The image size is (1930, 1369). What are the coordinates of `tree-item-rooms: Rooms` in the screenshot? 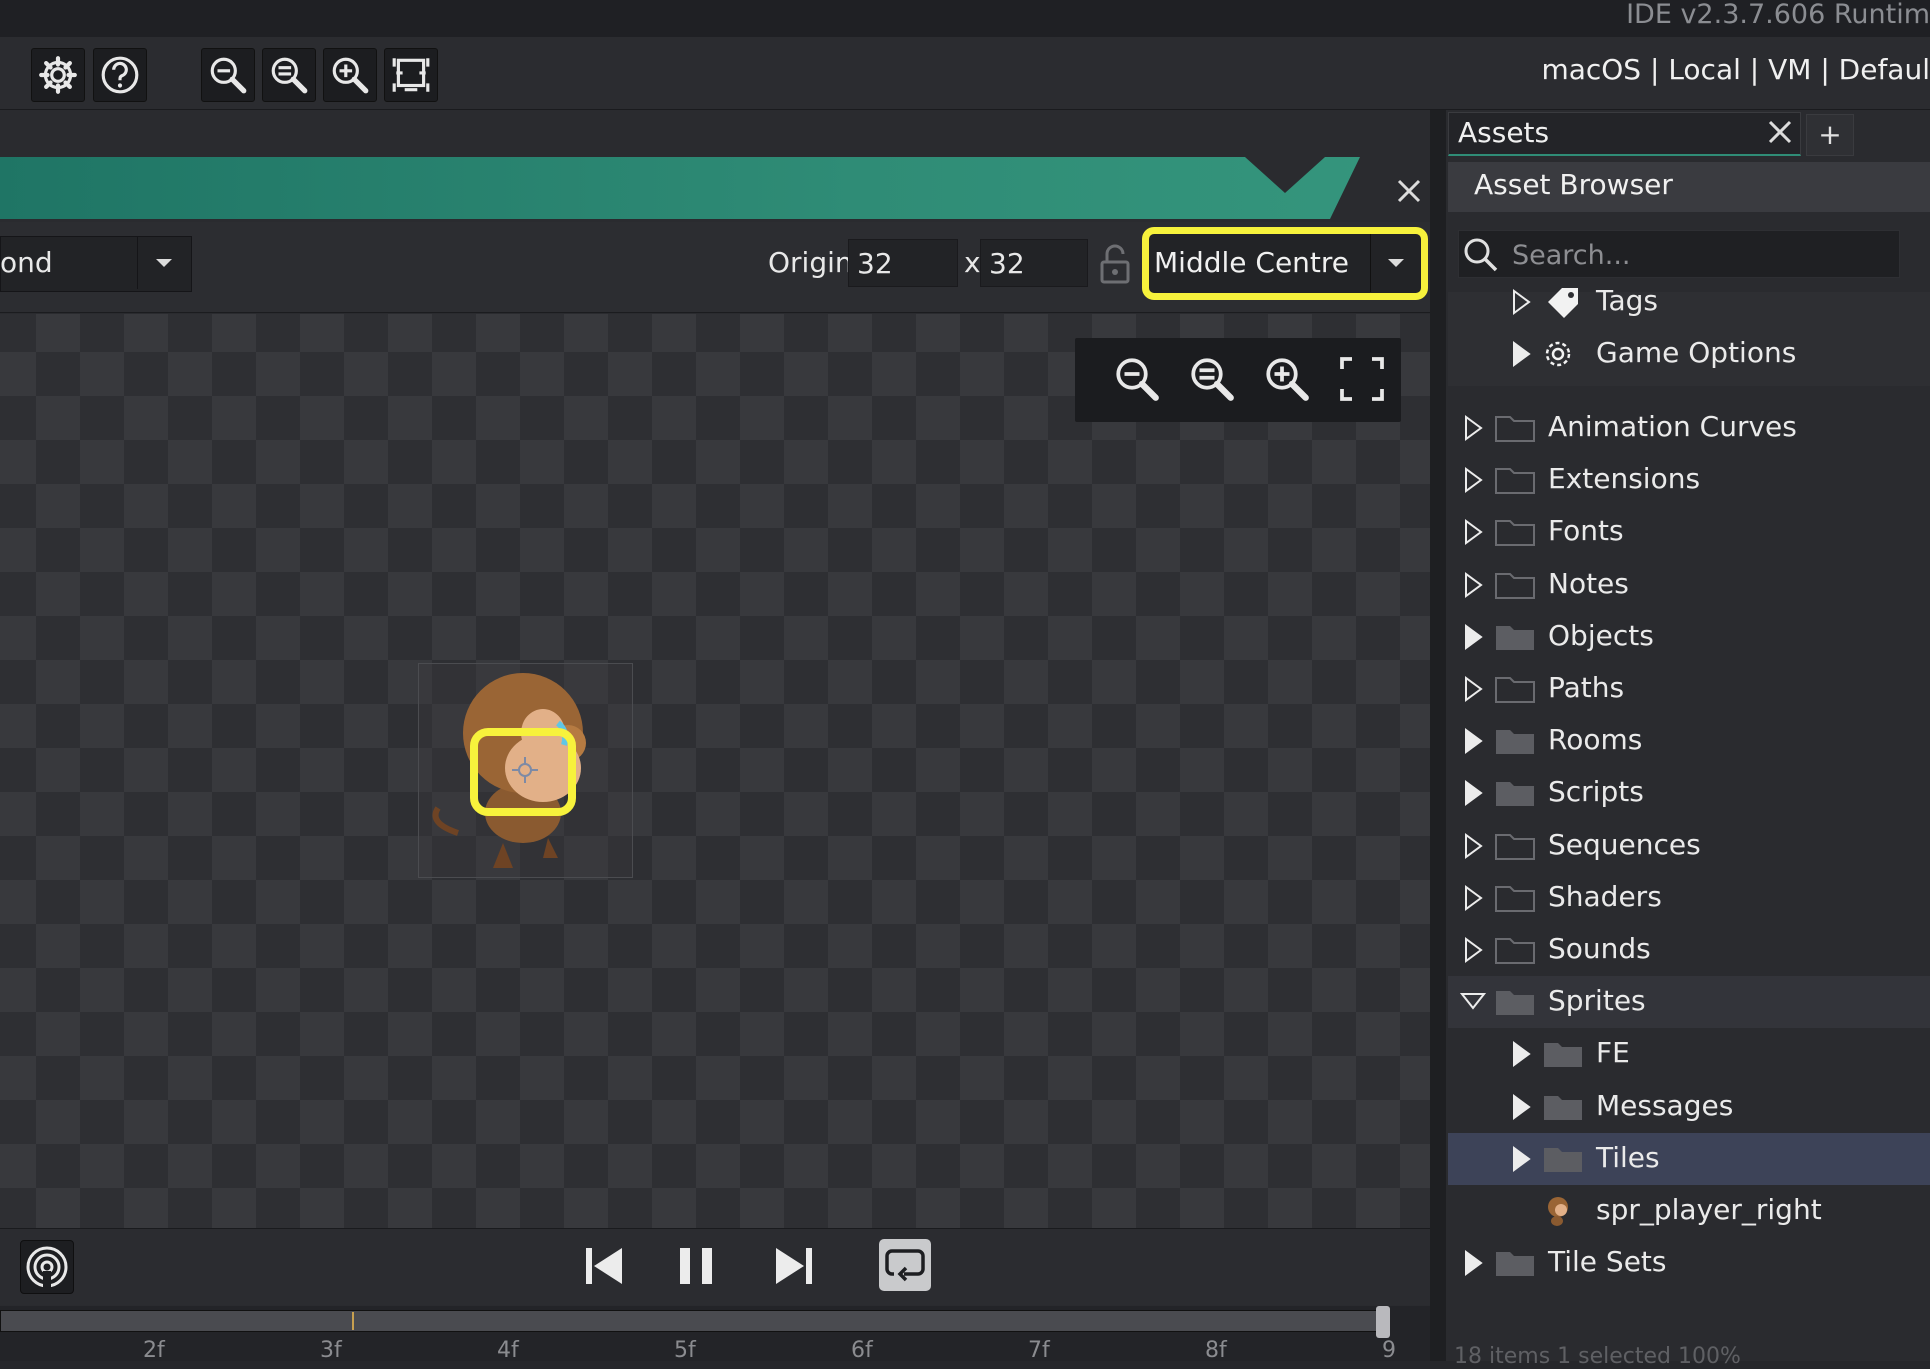 It's located at (1689, 741).